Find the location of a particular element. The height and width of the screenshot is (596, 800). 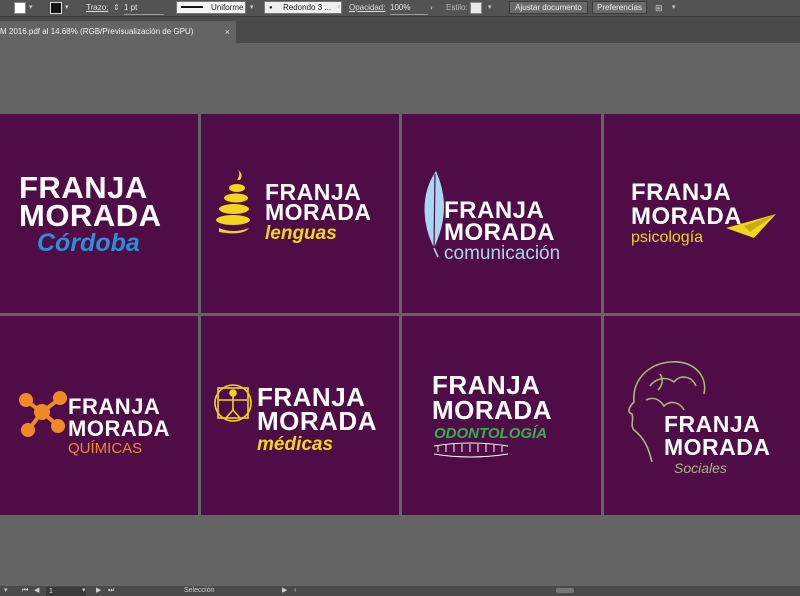

logo-sub: ODONTOLOGÍA is located at coordinates (490, 433).